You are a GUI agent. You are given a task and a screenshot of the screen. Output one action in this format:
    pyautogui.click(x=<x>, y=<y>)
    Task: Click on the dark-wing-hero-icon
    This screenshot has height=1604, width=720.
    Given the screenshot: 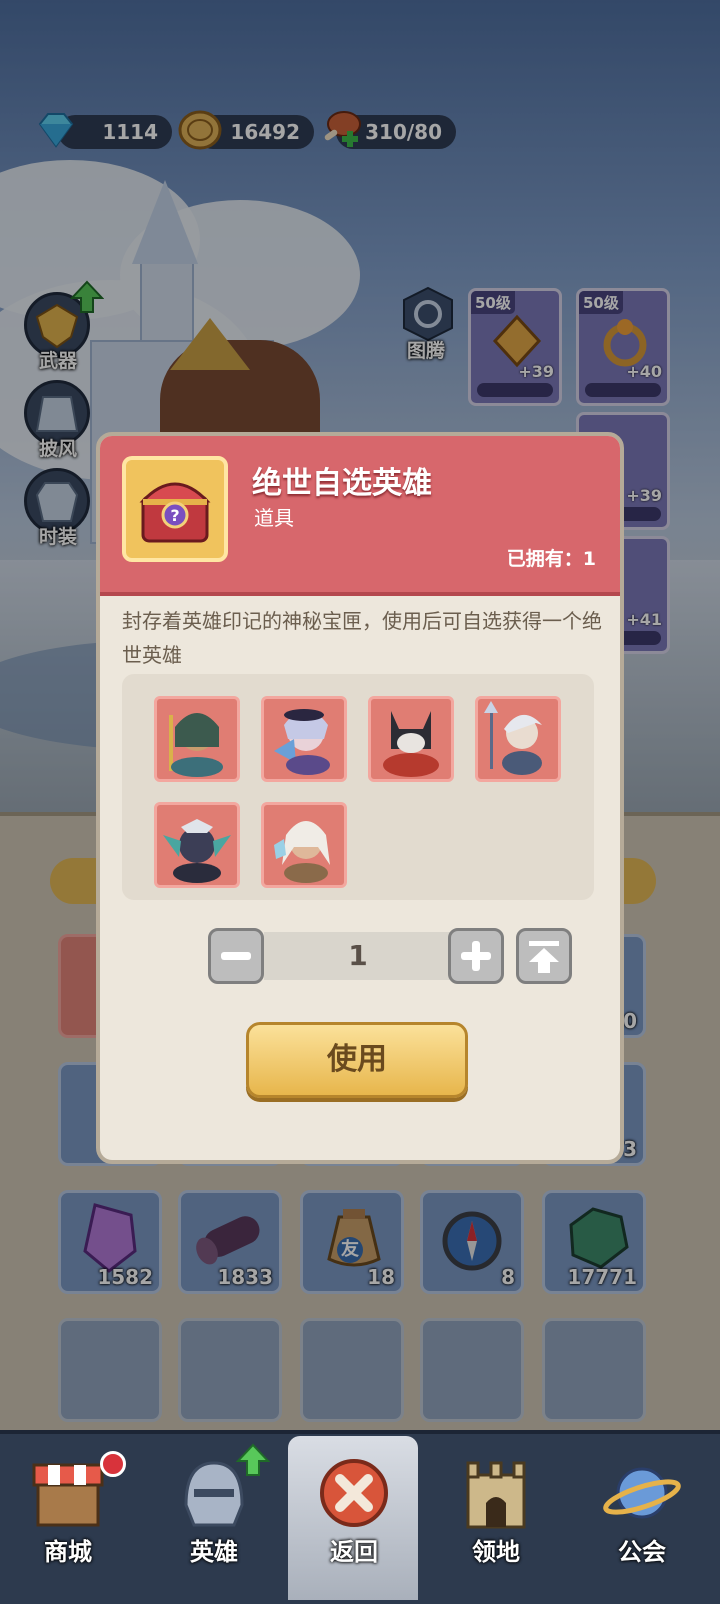 What is the action you would take?
    pyautogui.click(x=197, y=851)
    